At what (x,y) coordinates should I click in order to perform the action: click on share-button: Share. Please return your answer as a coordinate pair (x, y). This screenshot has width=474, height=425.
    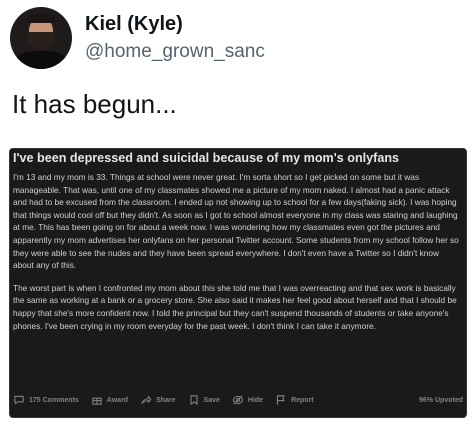
    Looking at the image, I should click on (158, 400).